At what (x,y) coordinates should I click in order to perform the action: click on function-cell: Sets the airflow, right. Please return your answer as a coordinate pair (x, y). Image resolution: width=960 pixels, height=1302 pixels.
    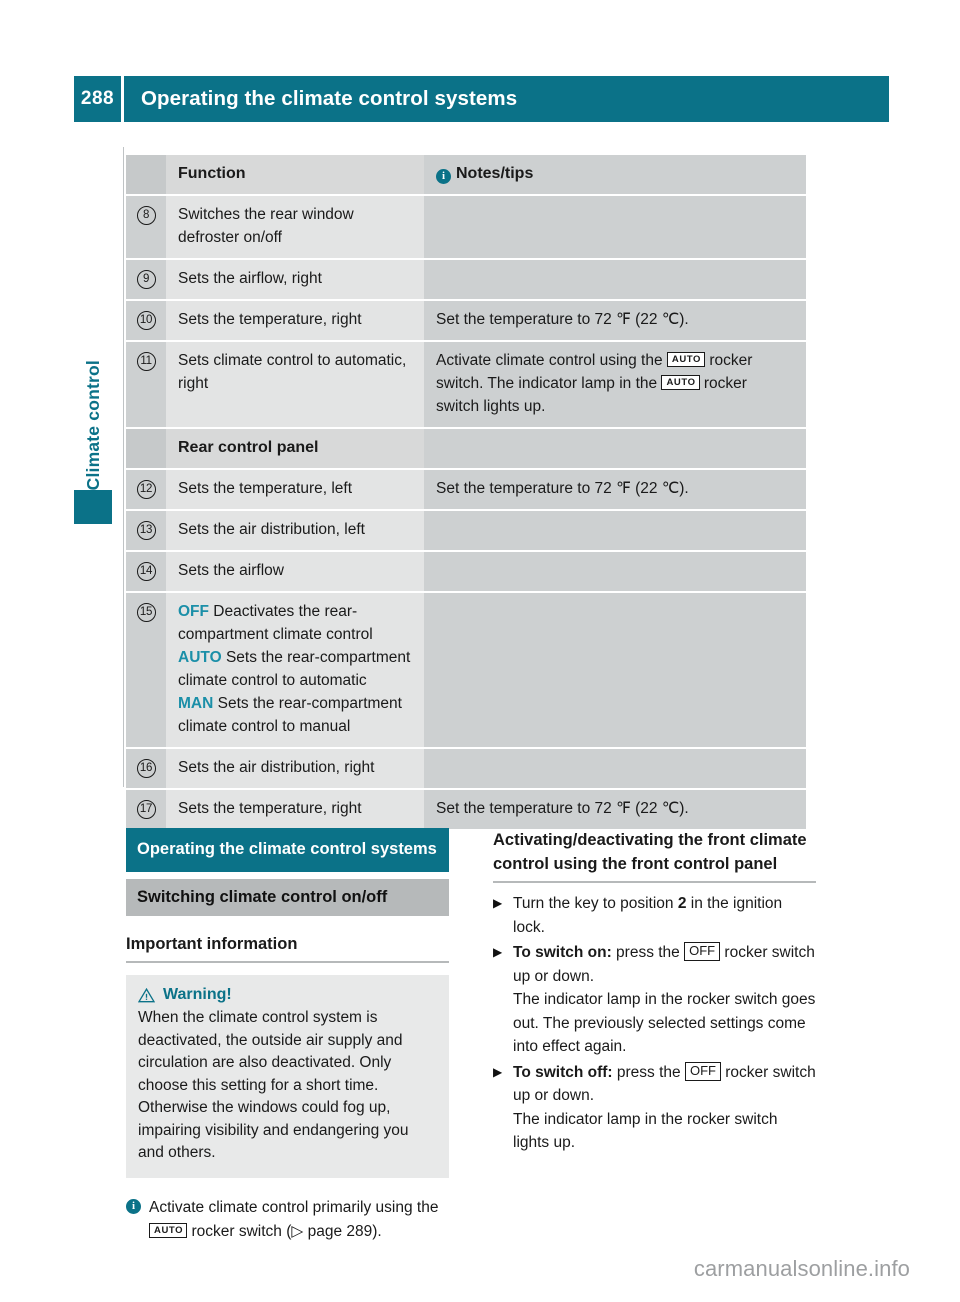
    Looking at the image, I should click on (295, 279).